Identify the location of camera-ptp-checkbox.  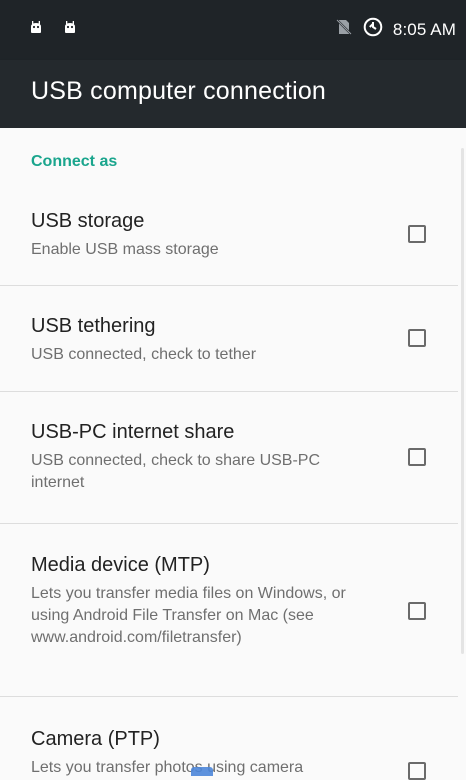
(417, 771).